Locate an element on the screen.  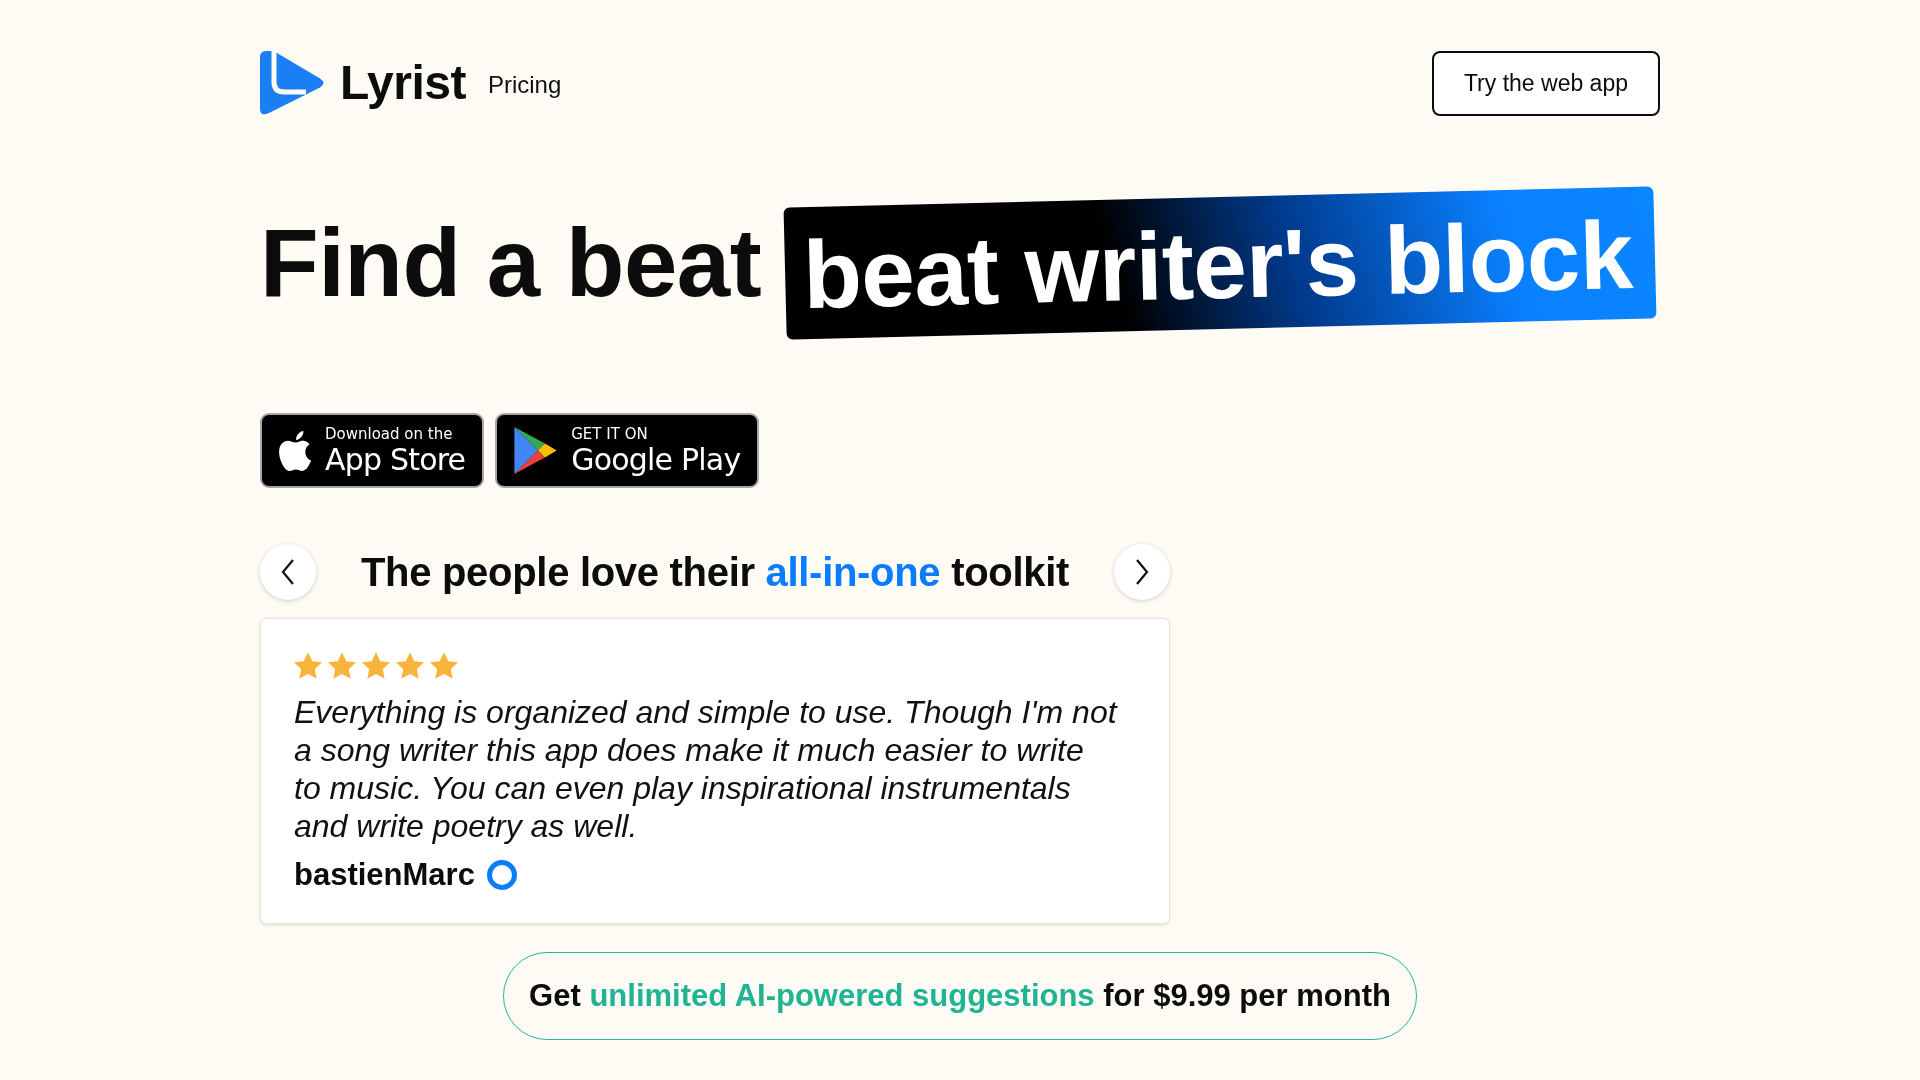
try-web-app-button: Try the web app is located at coordinates (1545, 83).